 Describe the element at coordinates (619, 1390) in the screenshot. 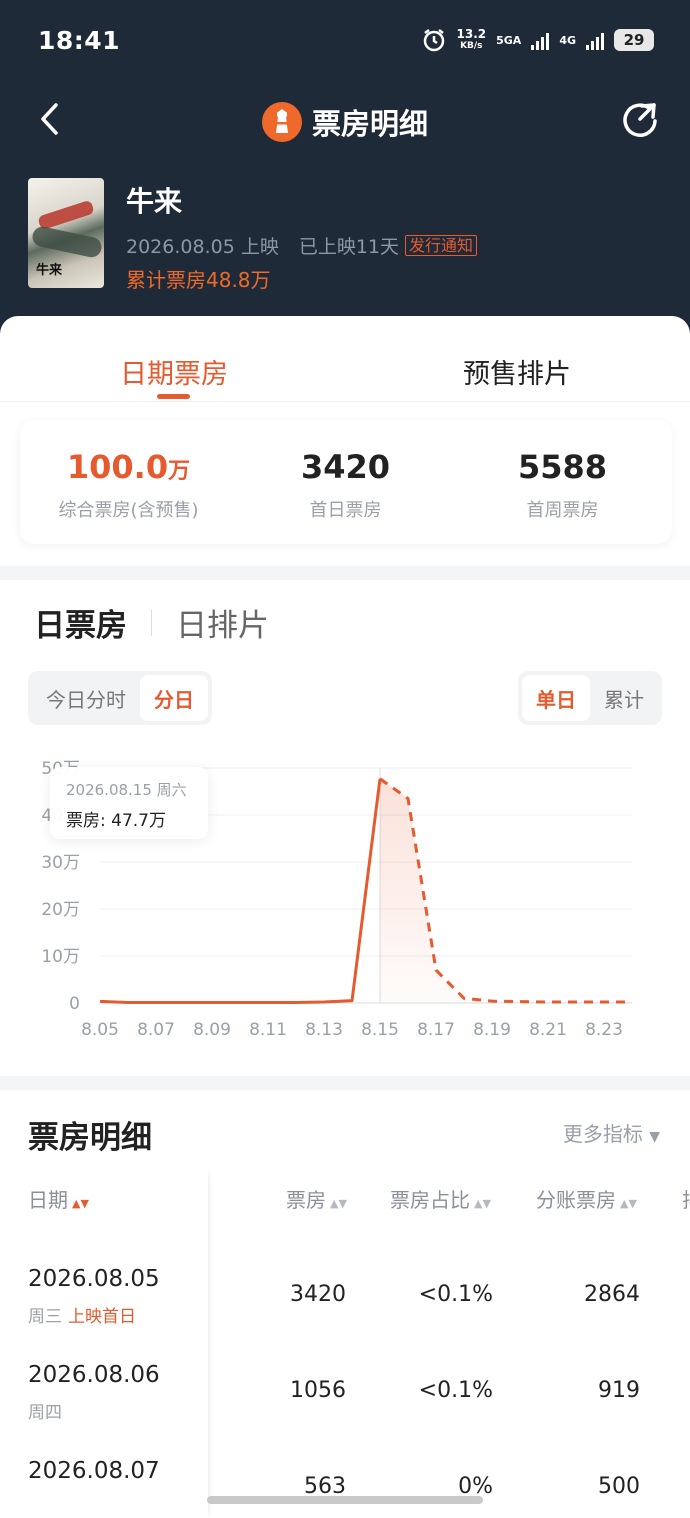

I see `row-split: 919` at that location.